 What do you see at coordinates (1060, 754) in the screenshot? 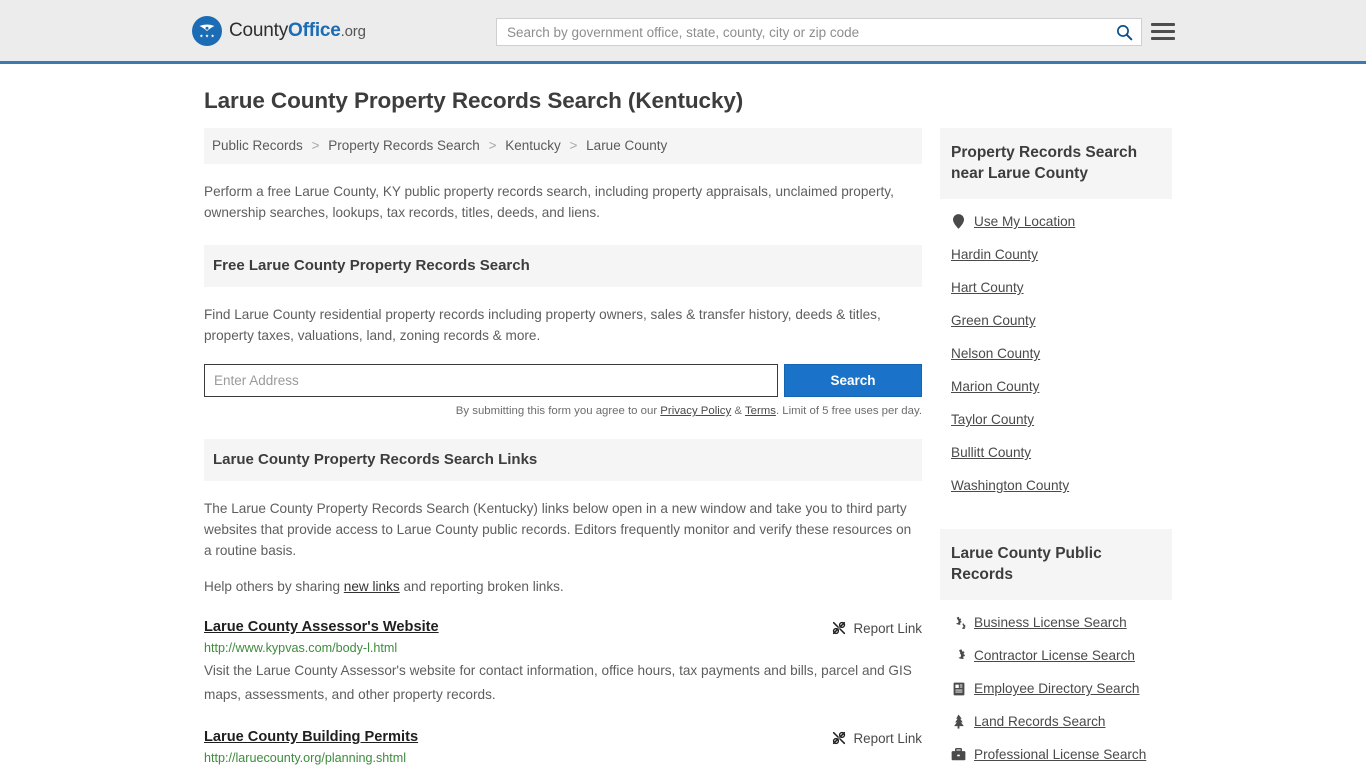
I see `sidebar-link-label: Professional License Search` at bounding box center [1060, 754].